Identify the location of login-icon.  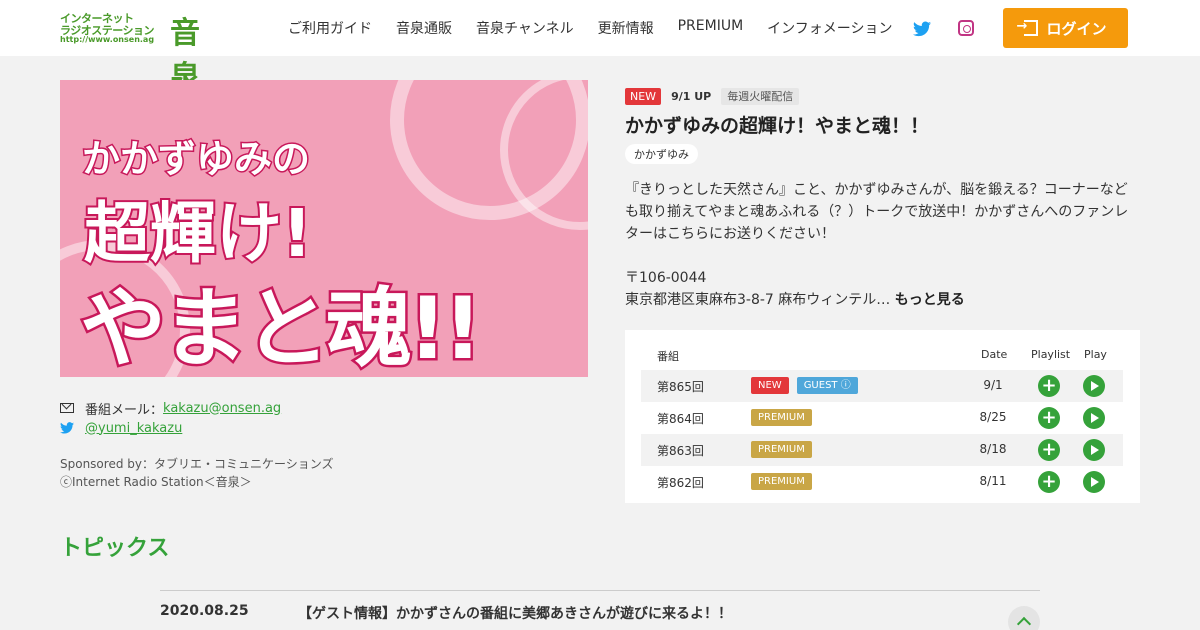
(1027, 27).